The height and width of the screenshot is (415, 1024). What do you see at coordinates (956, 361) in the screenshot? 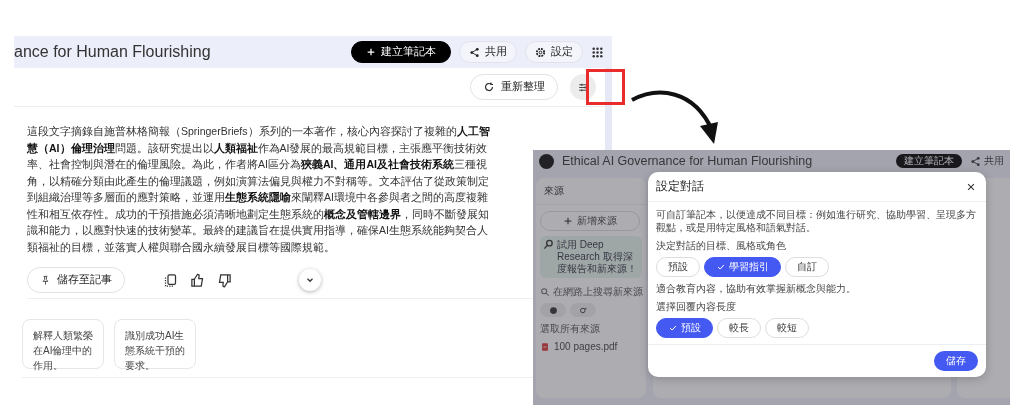
I see `save-button: 儲存` at bounding box center [956, 361].